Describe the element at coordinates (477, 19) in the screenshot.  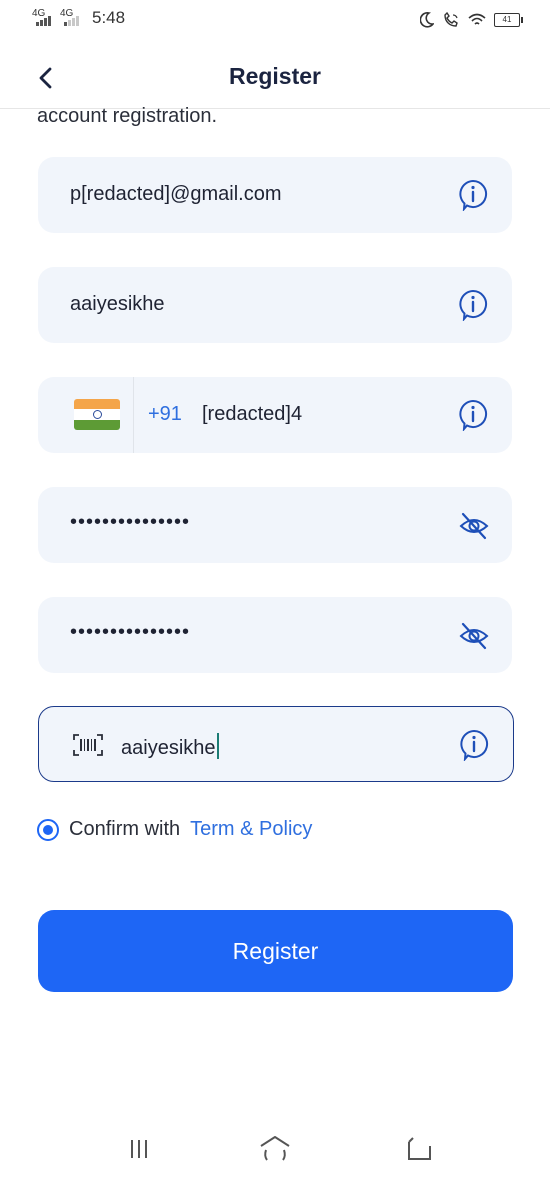
I see `wifi-icon` at that location.